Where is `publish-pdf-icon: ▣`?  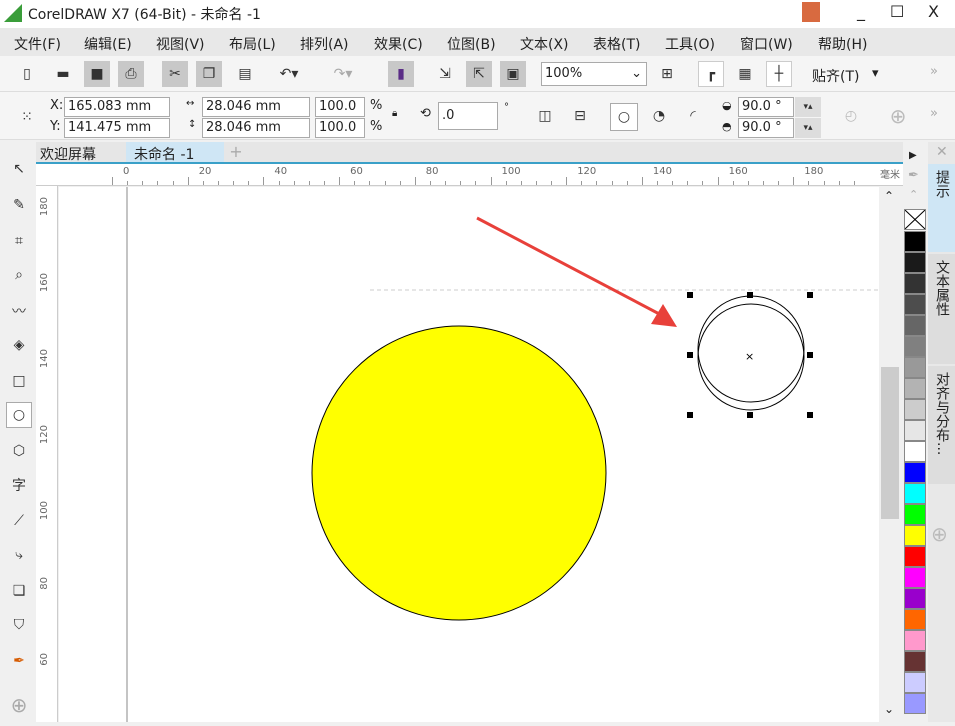 publish-pdf-icon: ▣ is located at coordinates (513, 74).